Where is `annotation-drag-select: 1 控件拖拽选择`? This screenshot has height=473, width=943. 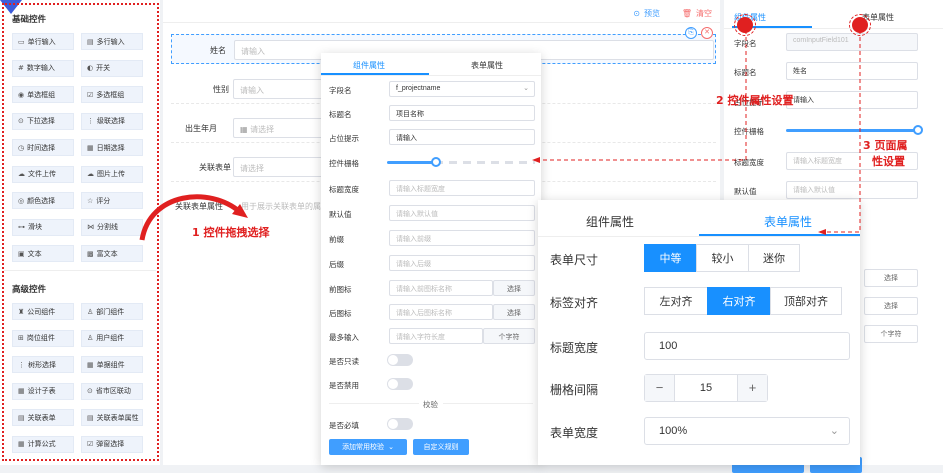 annotation-drag-select: 1 控件拖拽选择 is located at coordinates (231, 232).